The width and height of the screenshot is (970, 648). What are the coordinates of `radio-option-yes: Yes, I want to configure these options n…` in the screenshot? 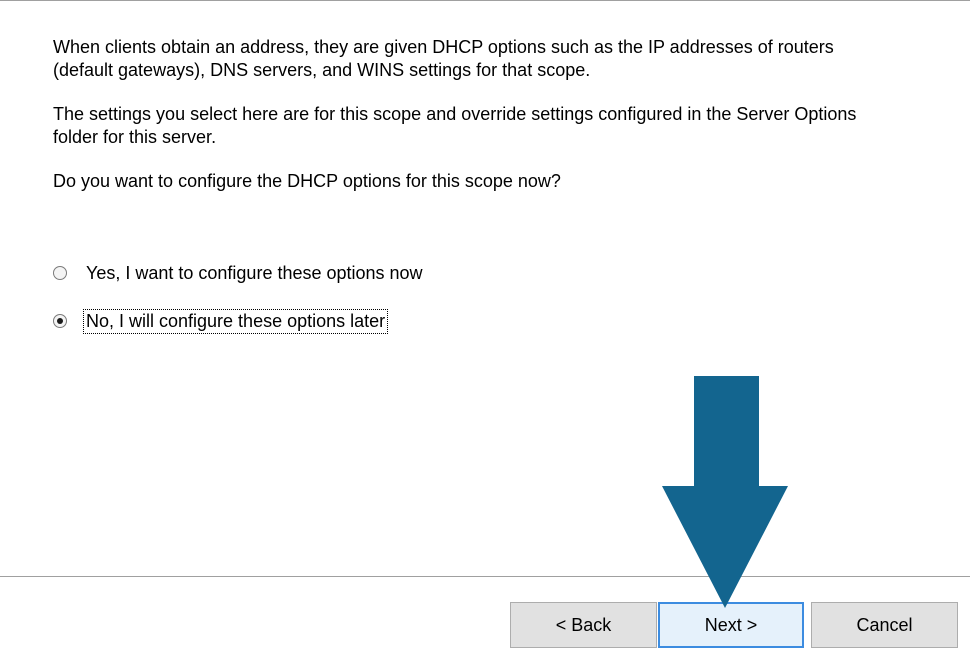 It's located at (239, 273).